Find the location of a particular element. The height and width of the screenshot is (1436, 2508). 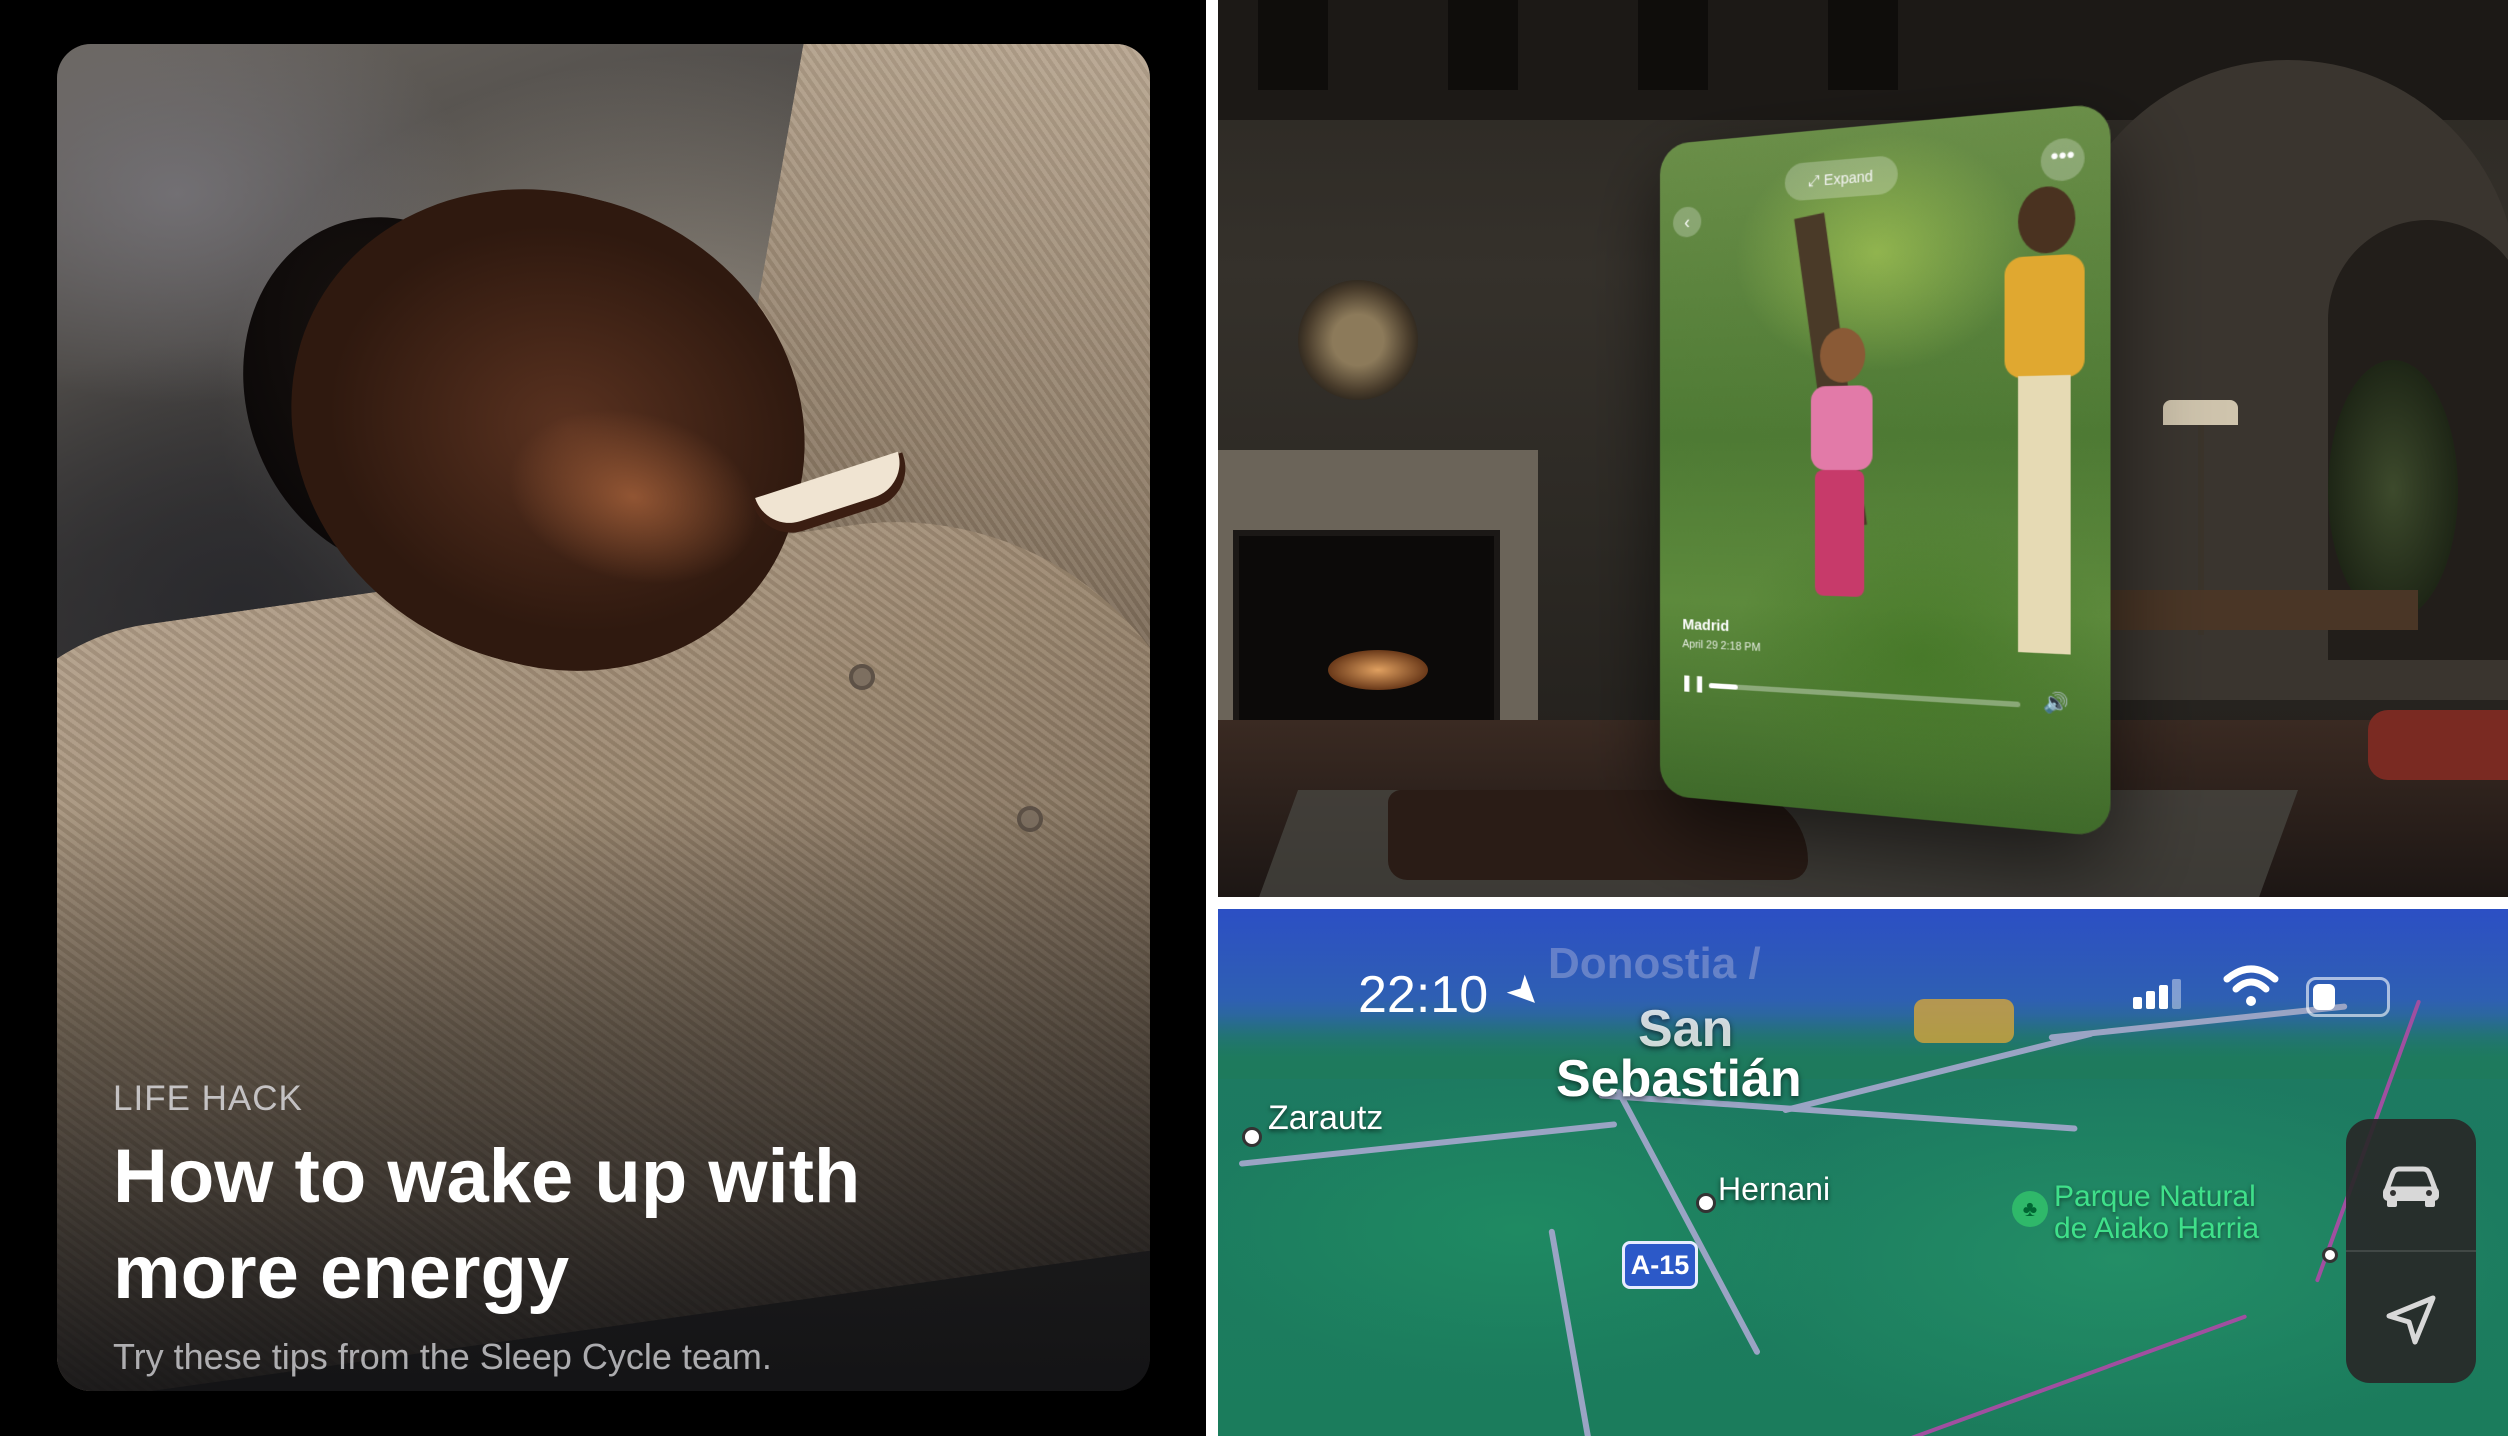

map-controls is located at coordinates (2411, 1251).